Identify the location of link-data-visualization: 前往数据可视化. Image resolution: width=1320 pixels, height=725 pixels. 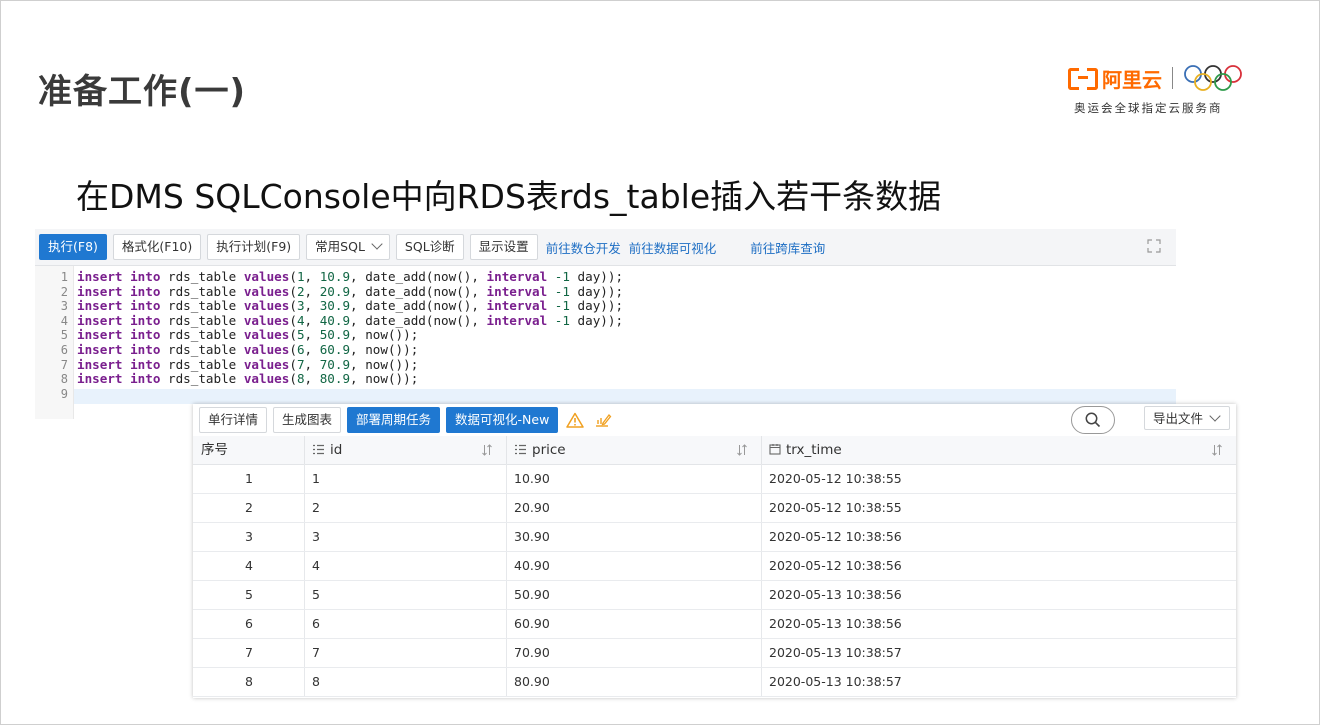
(673, 247).